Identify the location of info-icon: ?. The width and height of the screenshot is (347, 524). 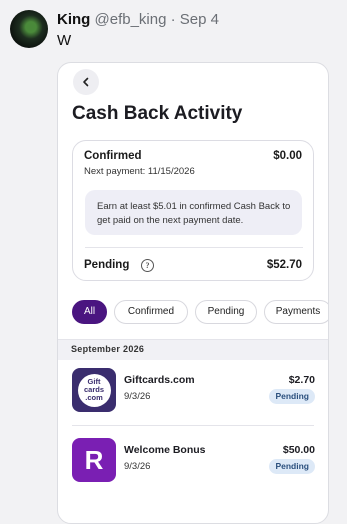
(147, 265).